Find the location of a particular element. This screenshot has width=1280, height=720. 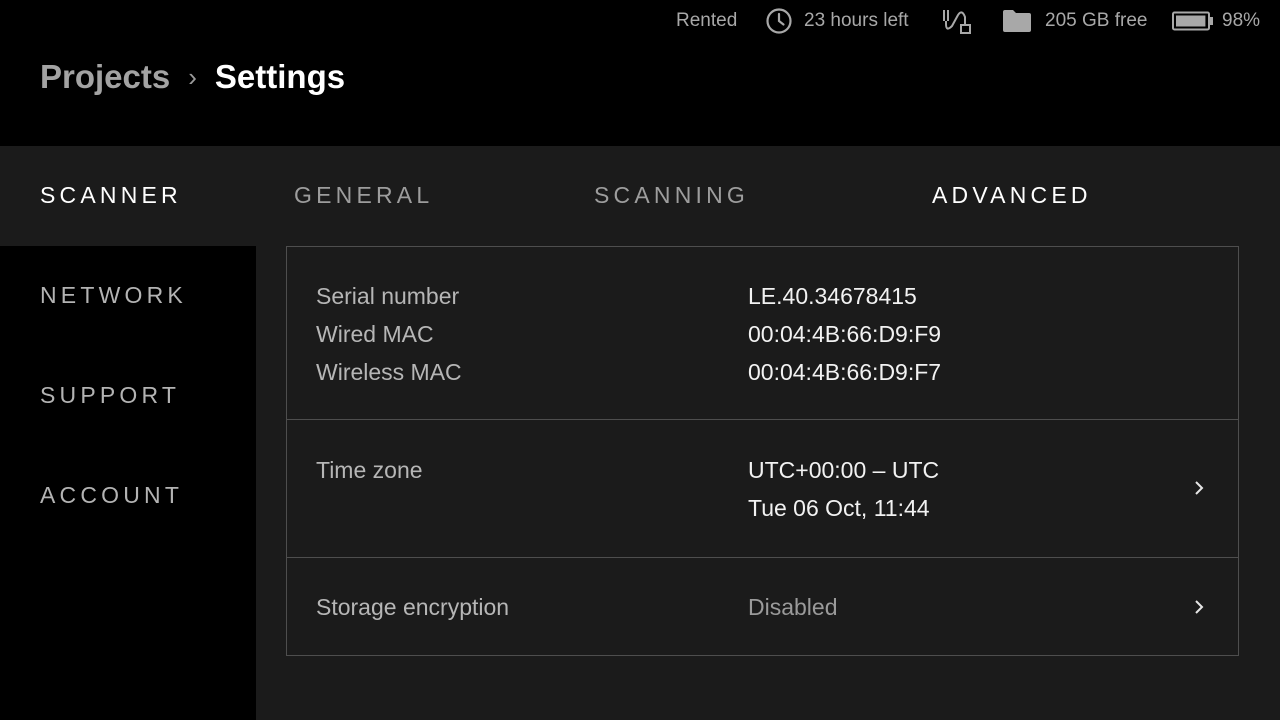

serial-number-value: LE.40.34678415 is located at coordinates (832, 296).